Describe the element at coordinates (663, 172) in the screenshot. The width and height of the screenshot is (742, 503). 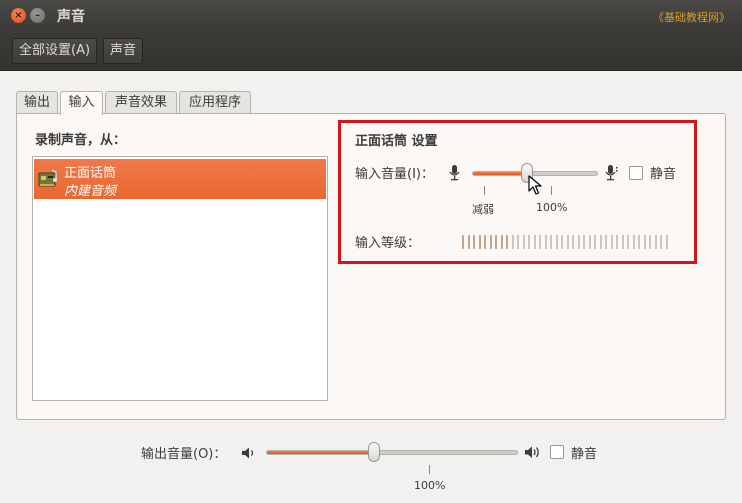
I see `input-mute-label: 静音` at that location.